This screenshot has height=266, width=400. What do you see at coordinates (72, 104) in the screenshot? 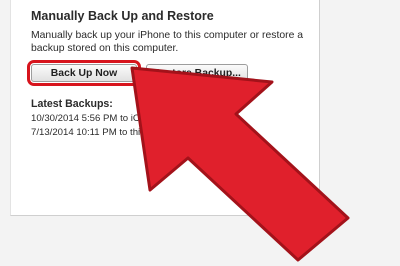
I see `latest-backups-title: Latest Backups:` at bounding box center [72, 104].